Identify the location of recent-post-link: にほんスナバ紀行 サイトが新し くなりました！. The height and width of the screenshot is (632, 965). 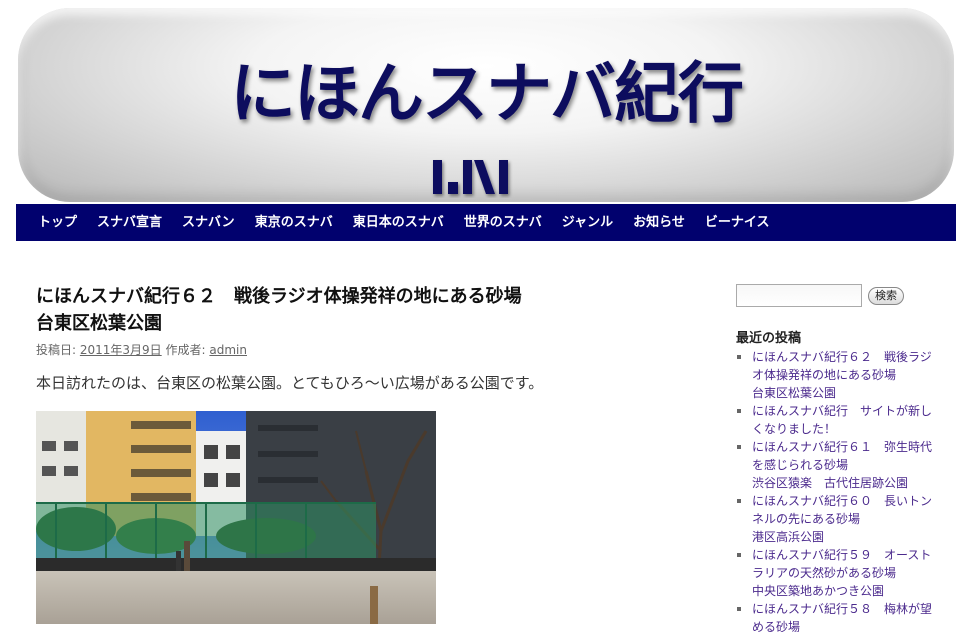
(846, 420).